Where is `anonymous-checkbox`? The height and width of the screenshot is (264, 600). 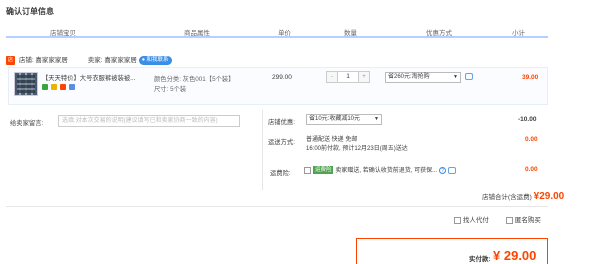
anonymous-checkbox is located at coordinates (509, 220).